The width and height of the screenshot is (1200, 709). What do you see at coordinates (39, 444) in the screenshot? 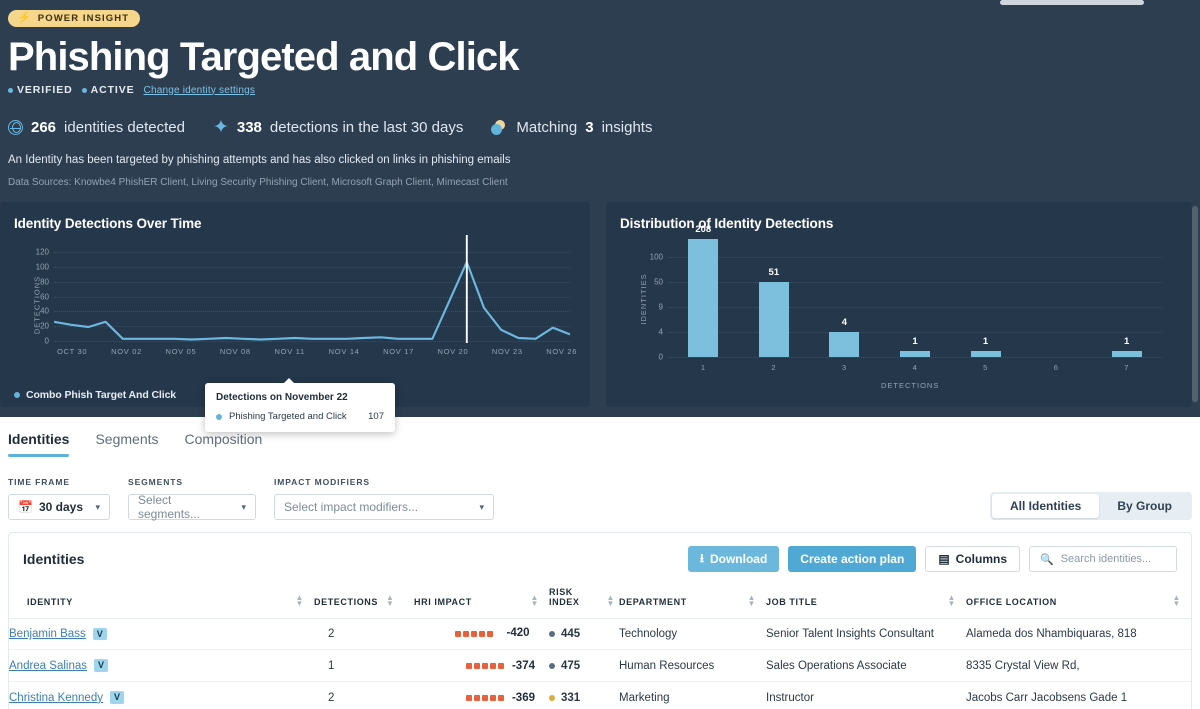
I see `tab-identities: Identities` at bounding box center [39, 444].